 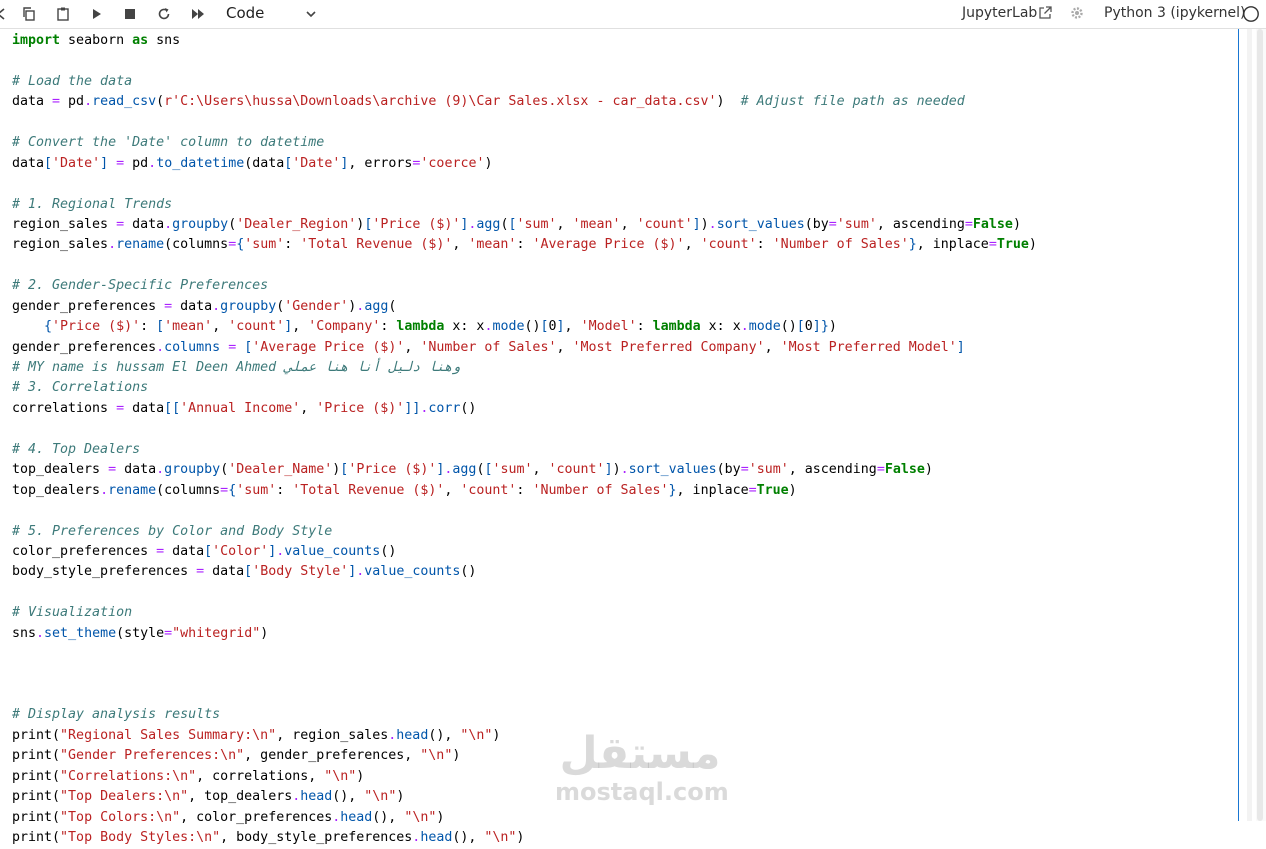 I want to click on paste-icon, so click(x=63, y=14).